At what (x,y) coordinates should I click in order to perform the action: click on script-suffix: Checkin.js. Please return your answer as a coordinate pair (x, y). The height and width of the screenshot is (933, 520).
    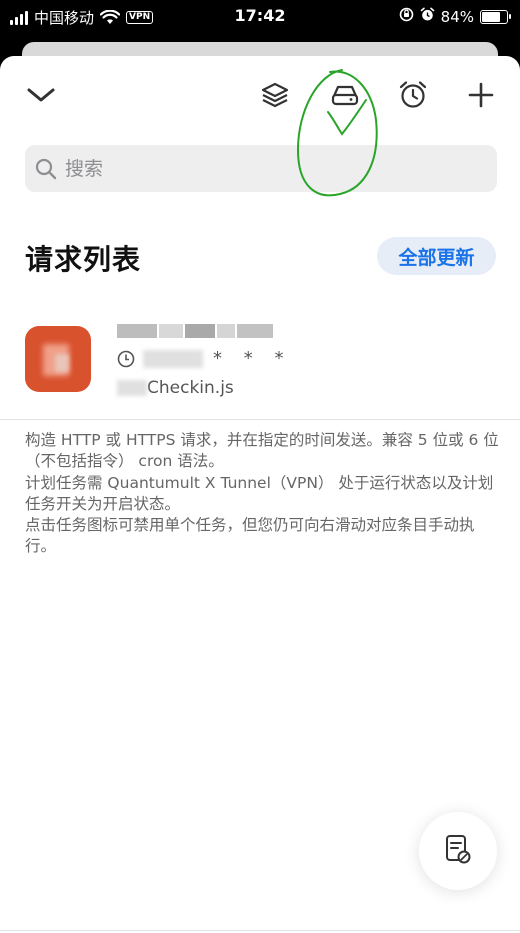
    Looking at the image, I should click on (190, 388).